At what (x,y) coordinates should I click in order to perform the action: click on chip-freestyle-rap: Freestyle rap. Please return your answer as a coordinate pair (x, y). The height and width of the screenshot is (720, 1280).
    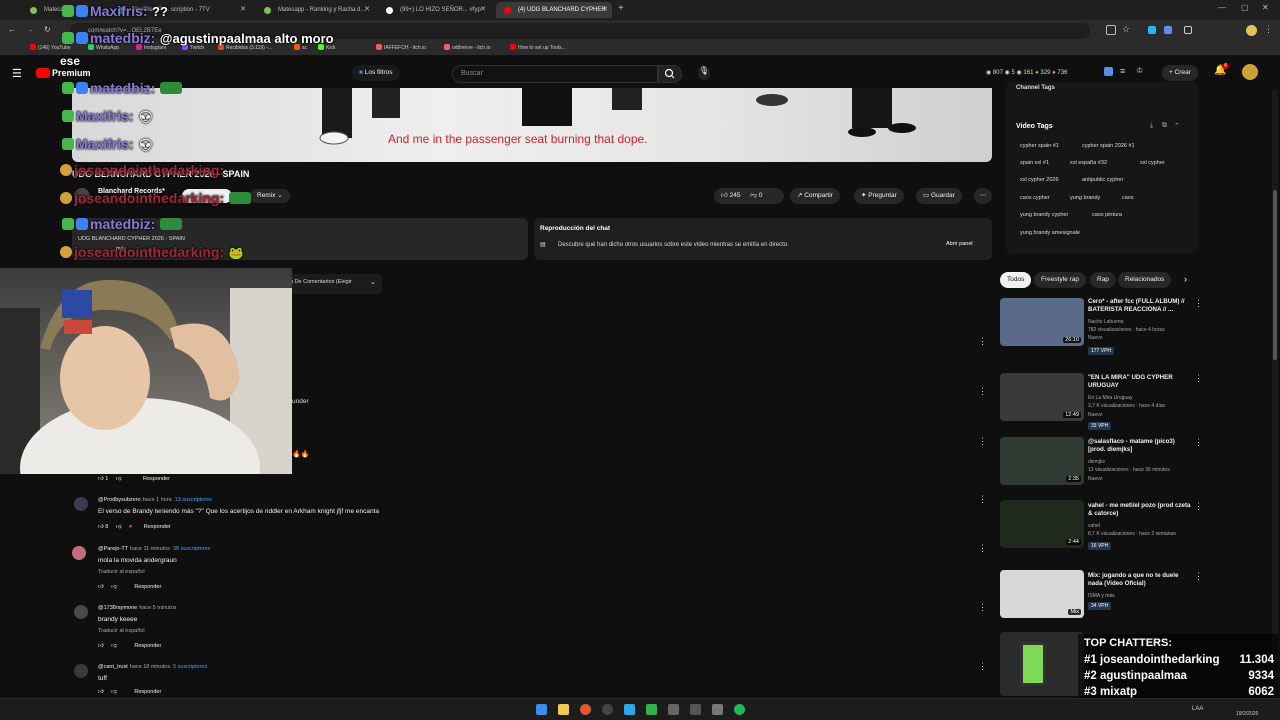
    Looking at the image, I should click on (1060, 280).